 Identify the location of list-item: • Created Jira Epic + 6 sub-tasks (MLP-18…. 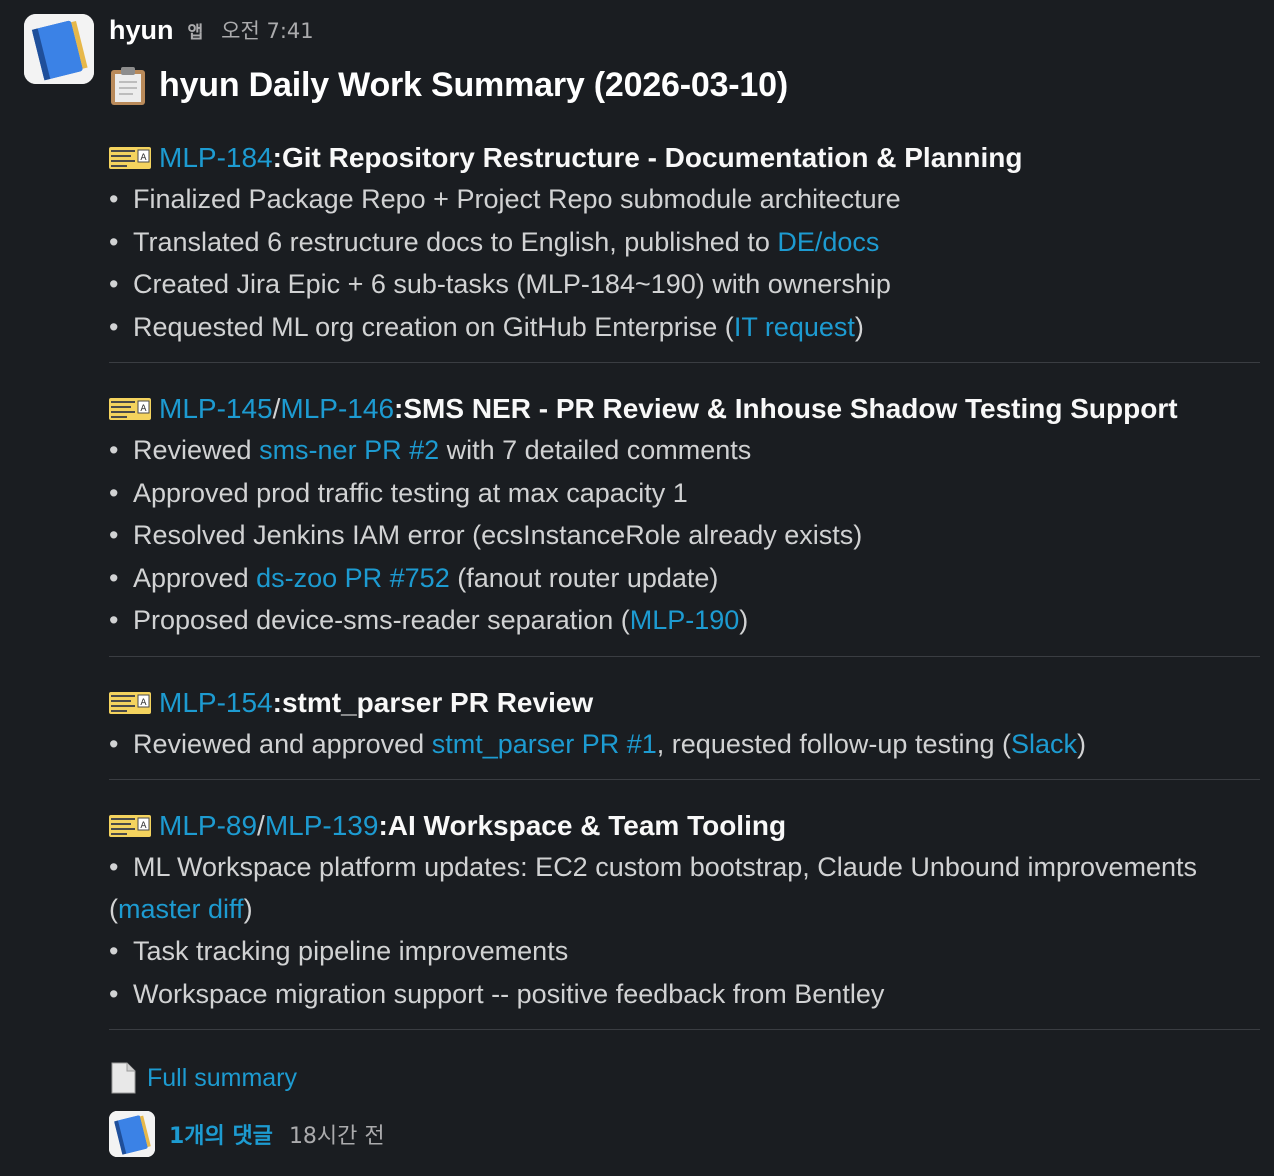
(686, 284).